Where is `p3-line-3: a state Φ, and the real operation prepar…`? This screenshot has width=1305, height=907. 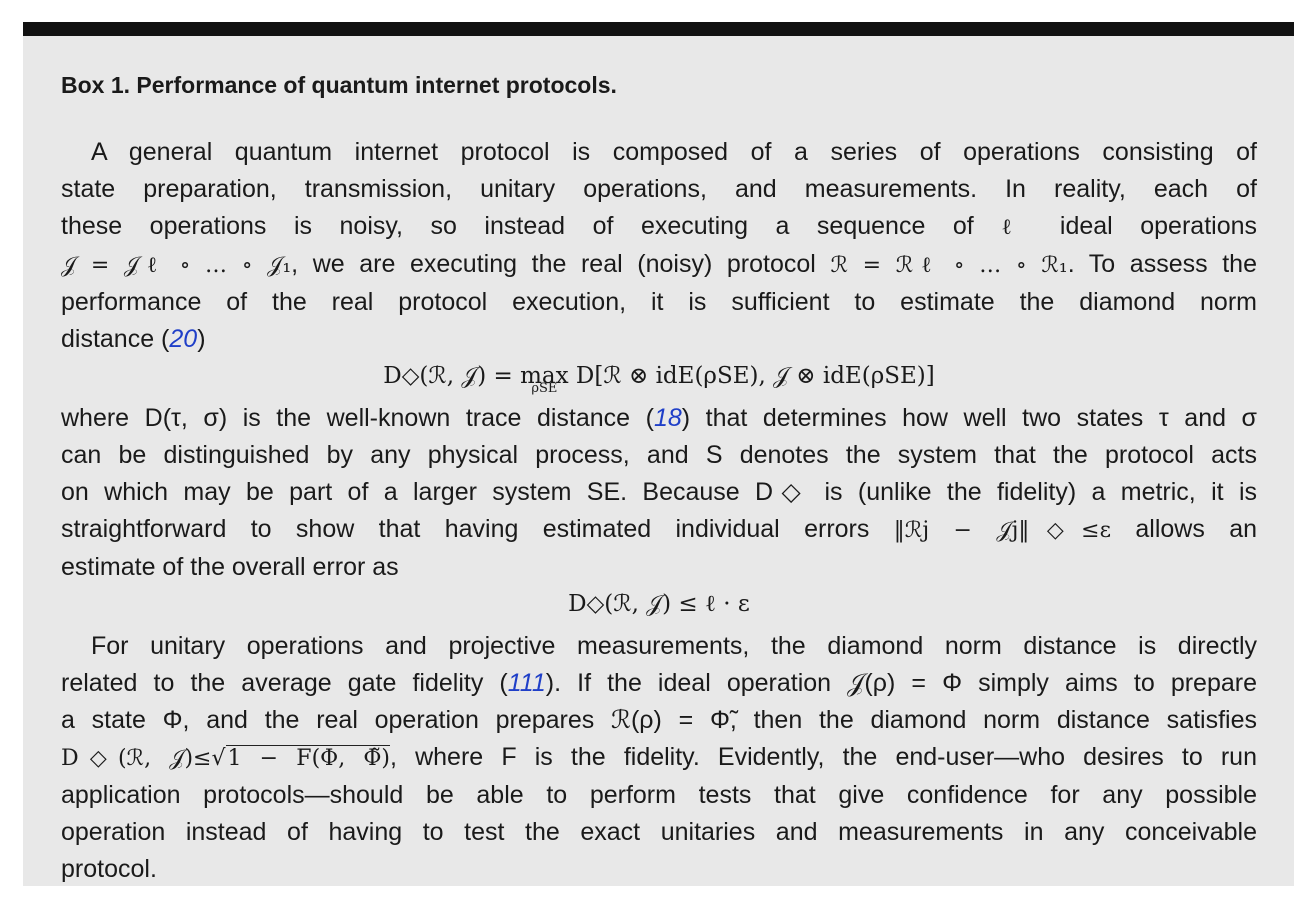
p3-line-3: a state Φ, and the real operation prepar… is located at coordinates (659, 720).